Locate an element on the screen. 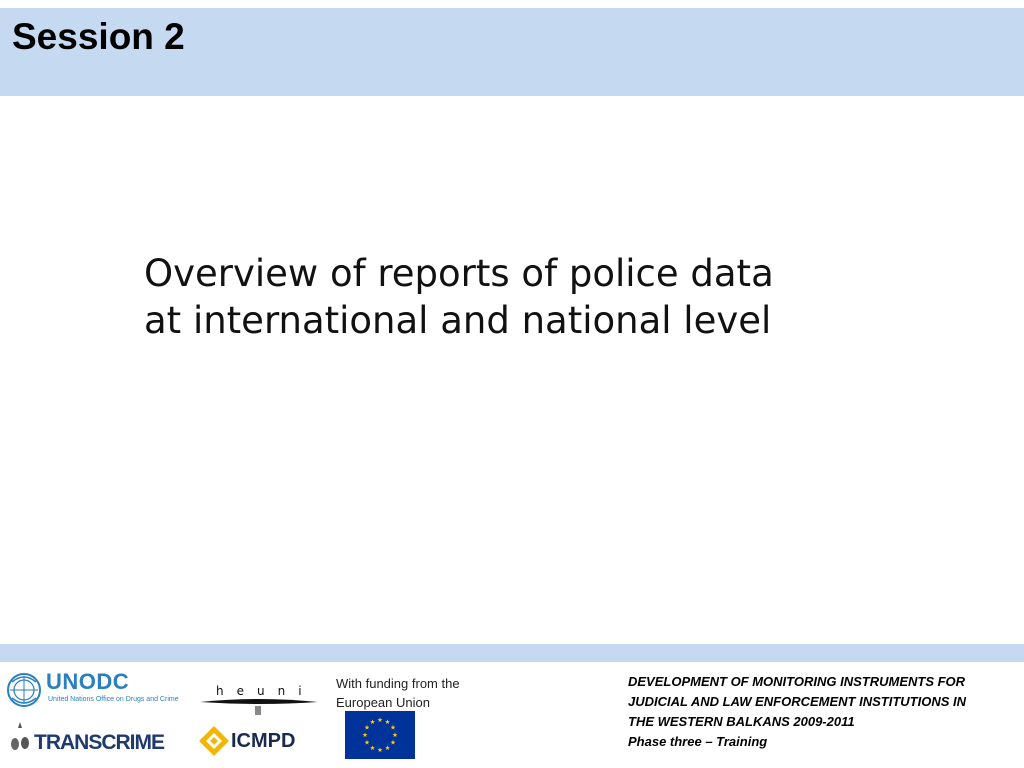  transcrime-logo-icon is located at coordinates (20, 736).